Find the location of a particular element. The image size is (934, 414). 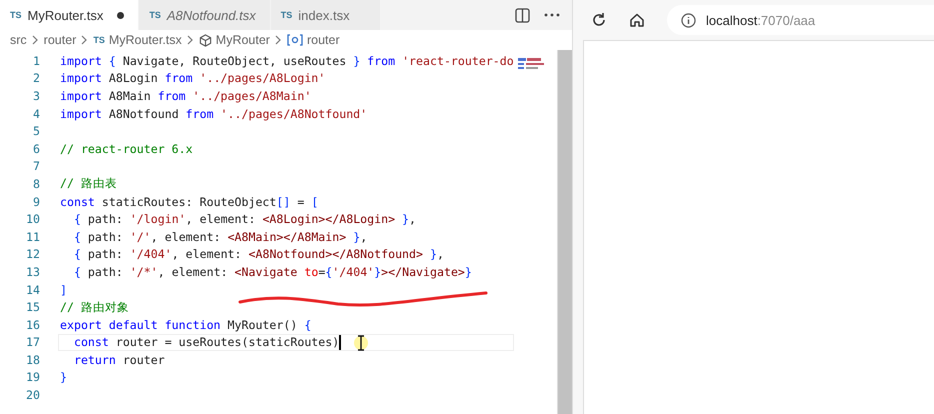

line-number: 14 is located at coordinates (33, 289).